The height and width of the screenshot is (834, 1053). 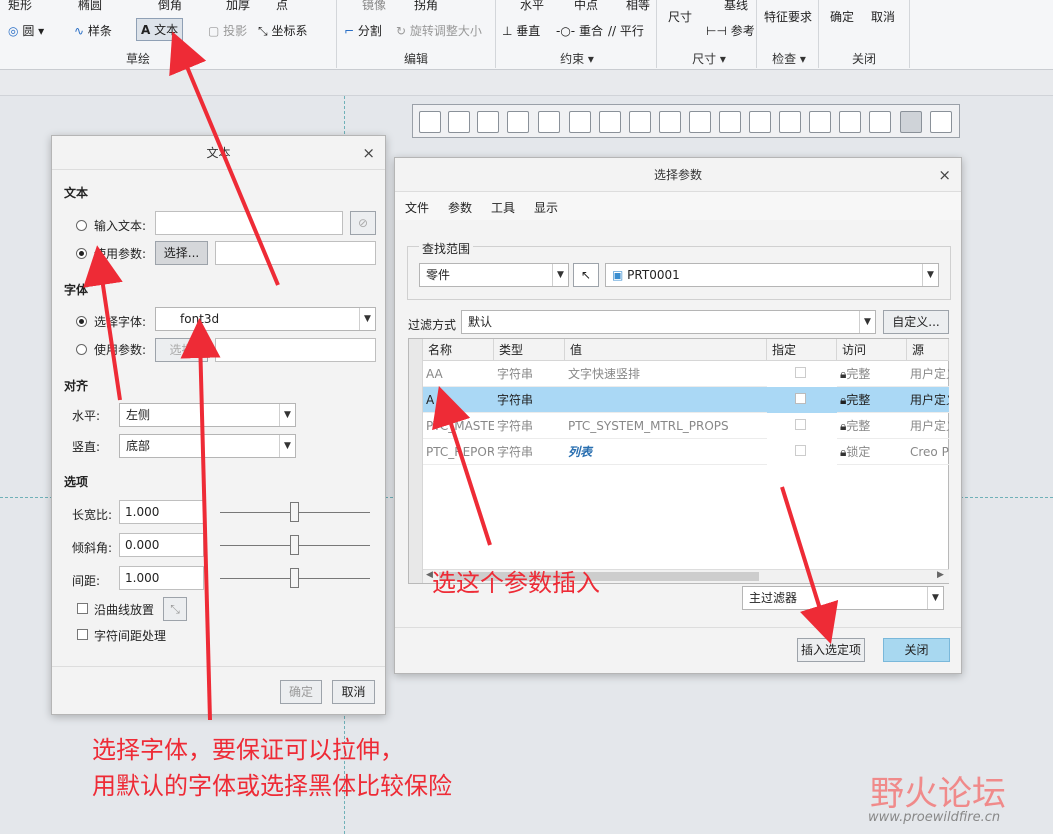 I want to click on annotation-font-tip-2: 用默认的字体或选择黑体比较保险, so click(x=272, y=786).